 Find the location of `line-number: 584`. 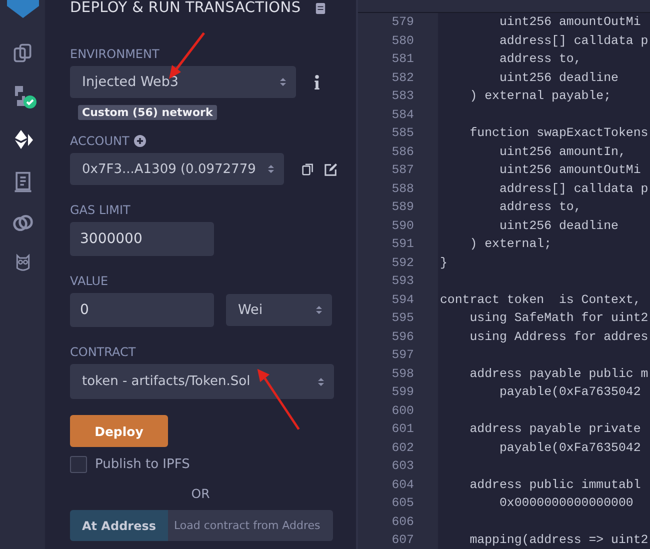

line-number: 584 is located at coordinates (402, 115).